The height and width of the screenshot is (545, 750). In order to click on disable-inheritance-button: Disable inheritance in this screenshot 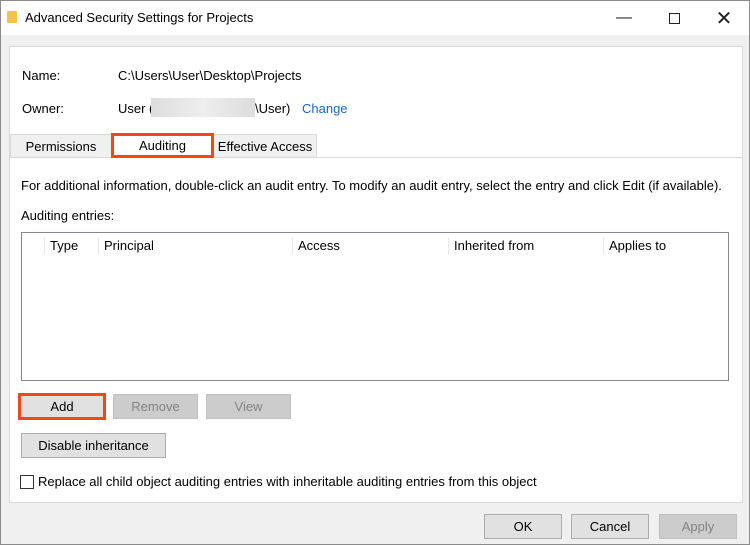, I will do `click(93, 445)`.